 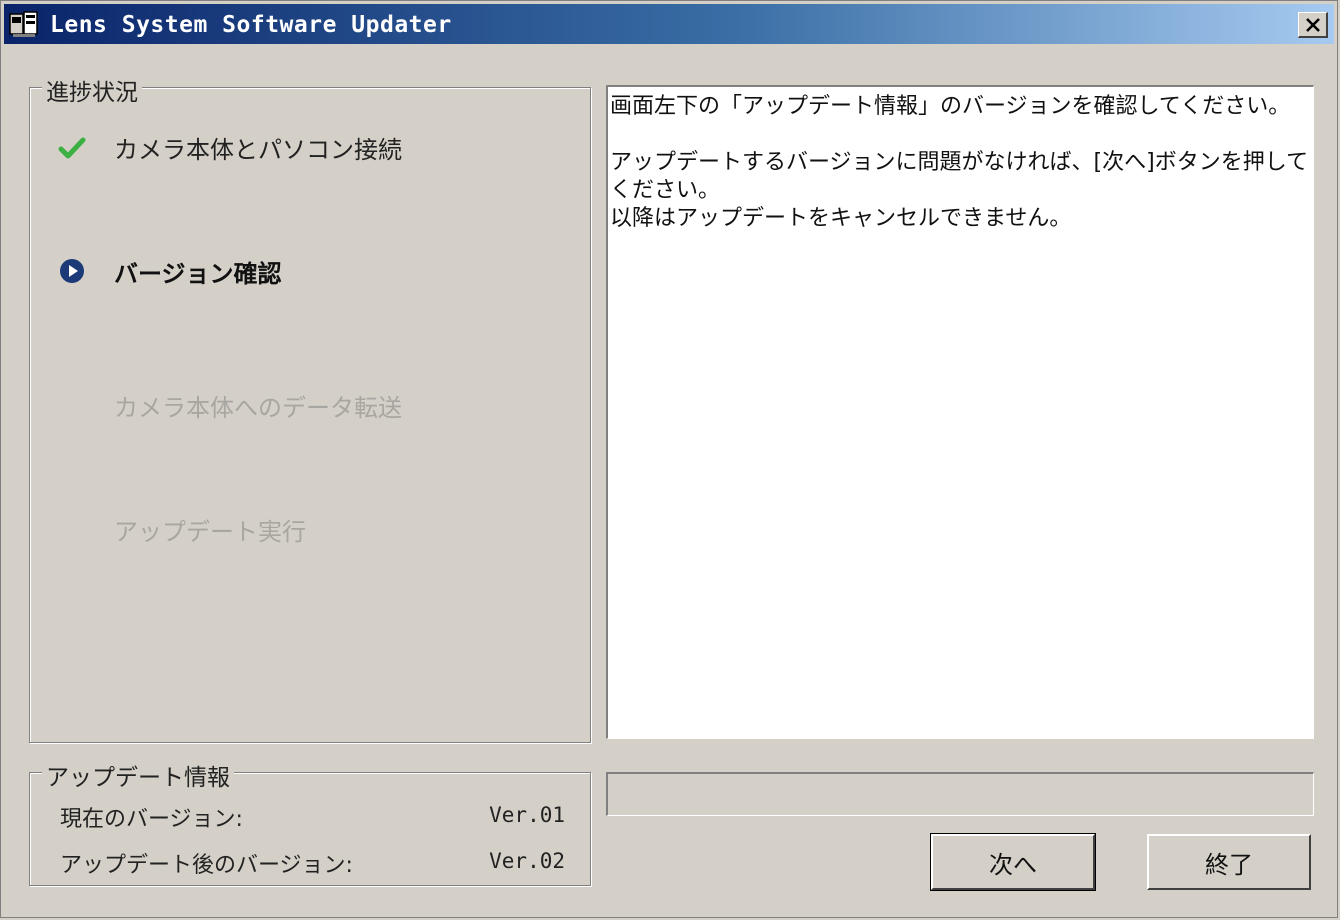 I want to click on step-label: アップデート実行, so click(x=210, y=532).